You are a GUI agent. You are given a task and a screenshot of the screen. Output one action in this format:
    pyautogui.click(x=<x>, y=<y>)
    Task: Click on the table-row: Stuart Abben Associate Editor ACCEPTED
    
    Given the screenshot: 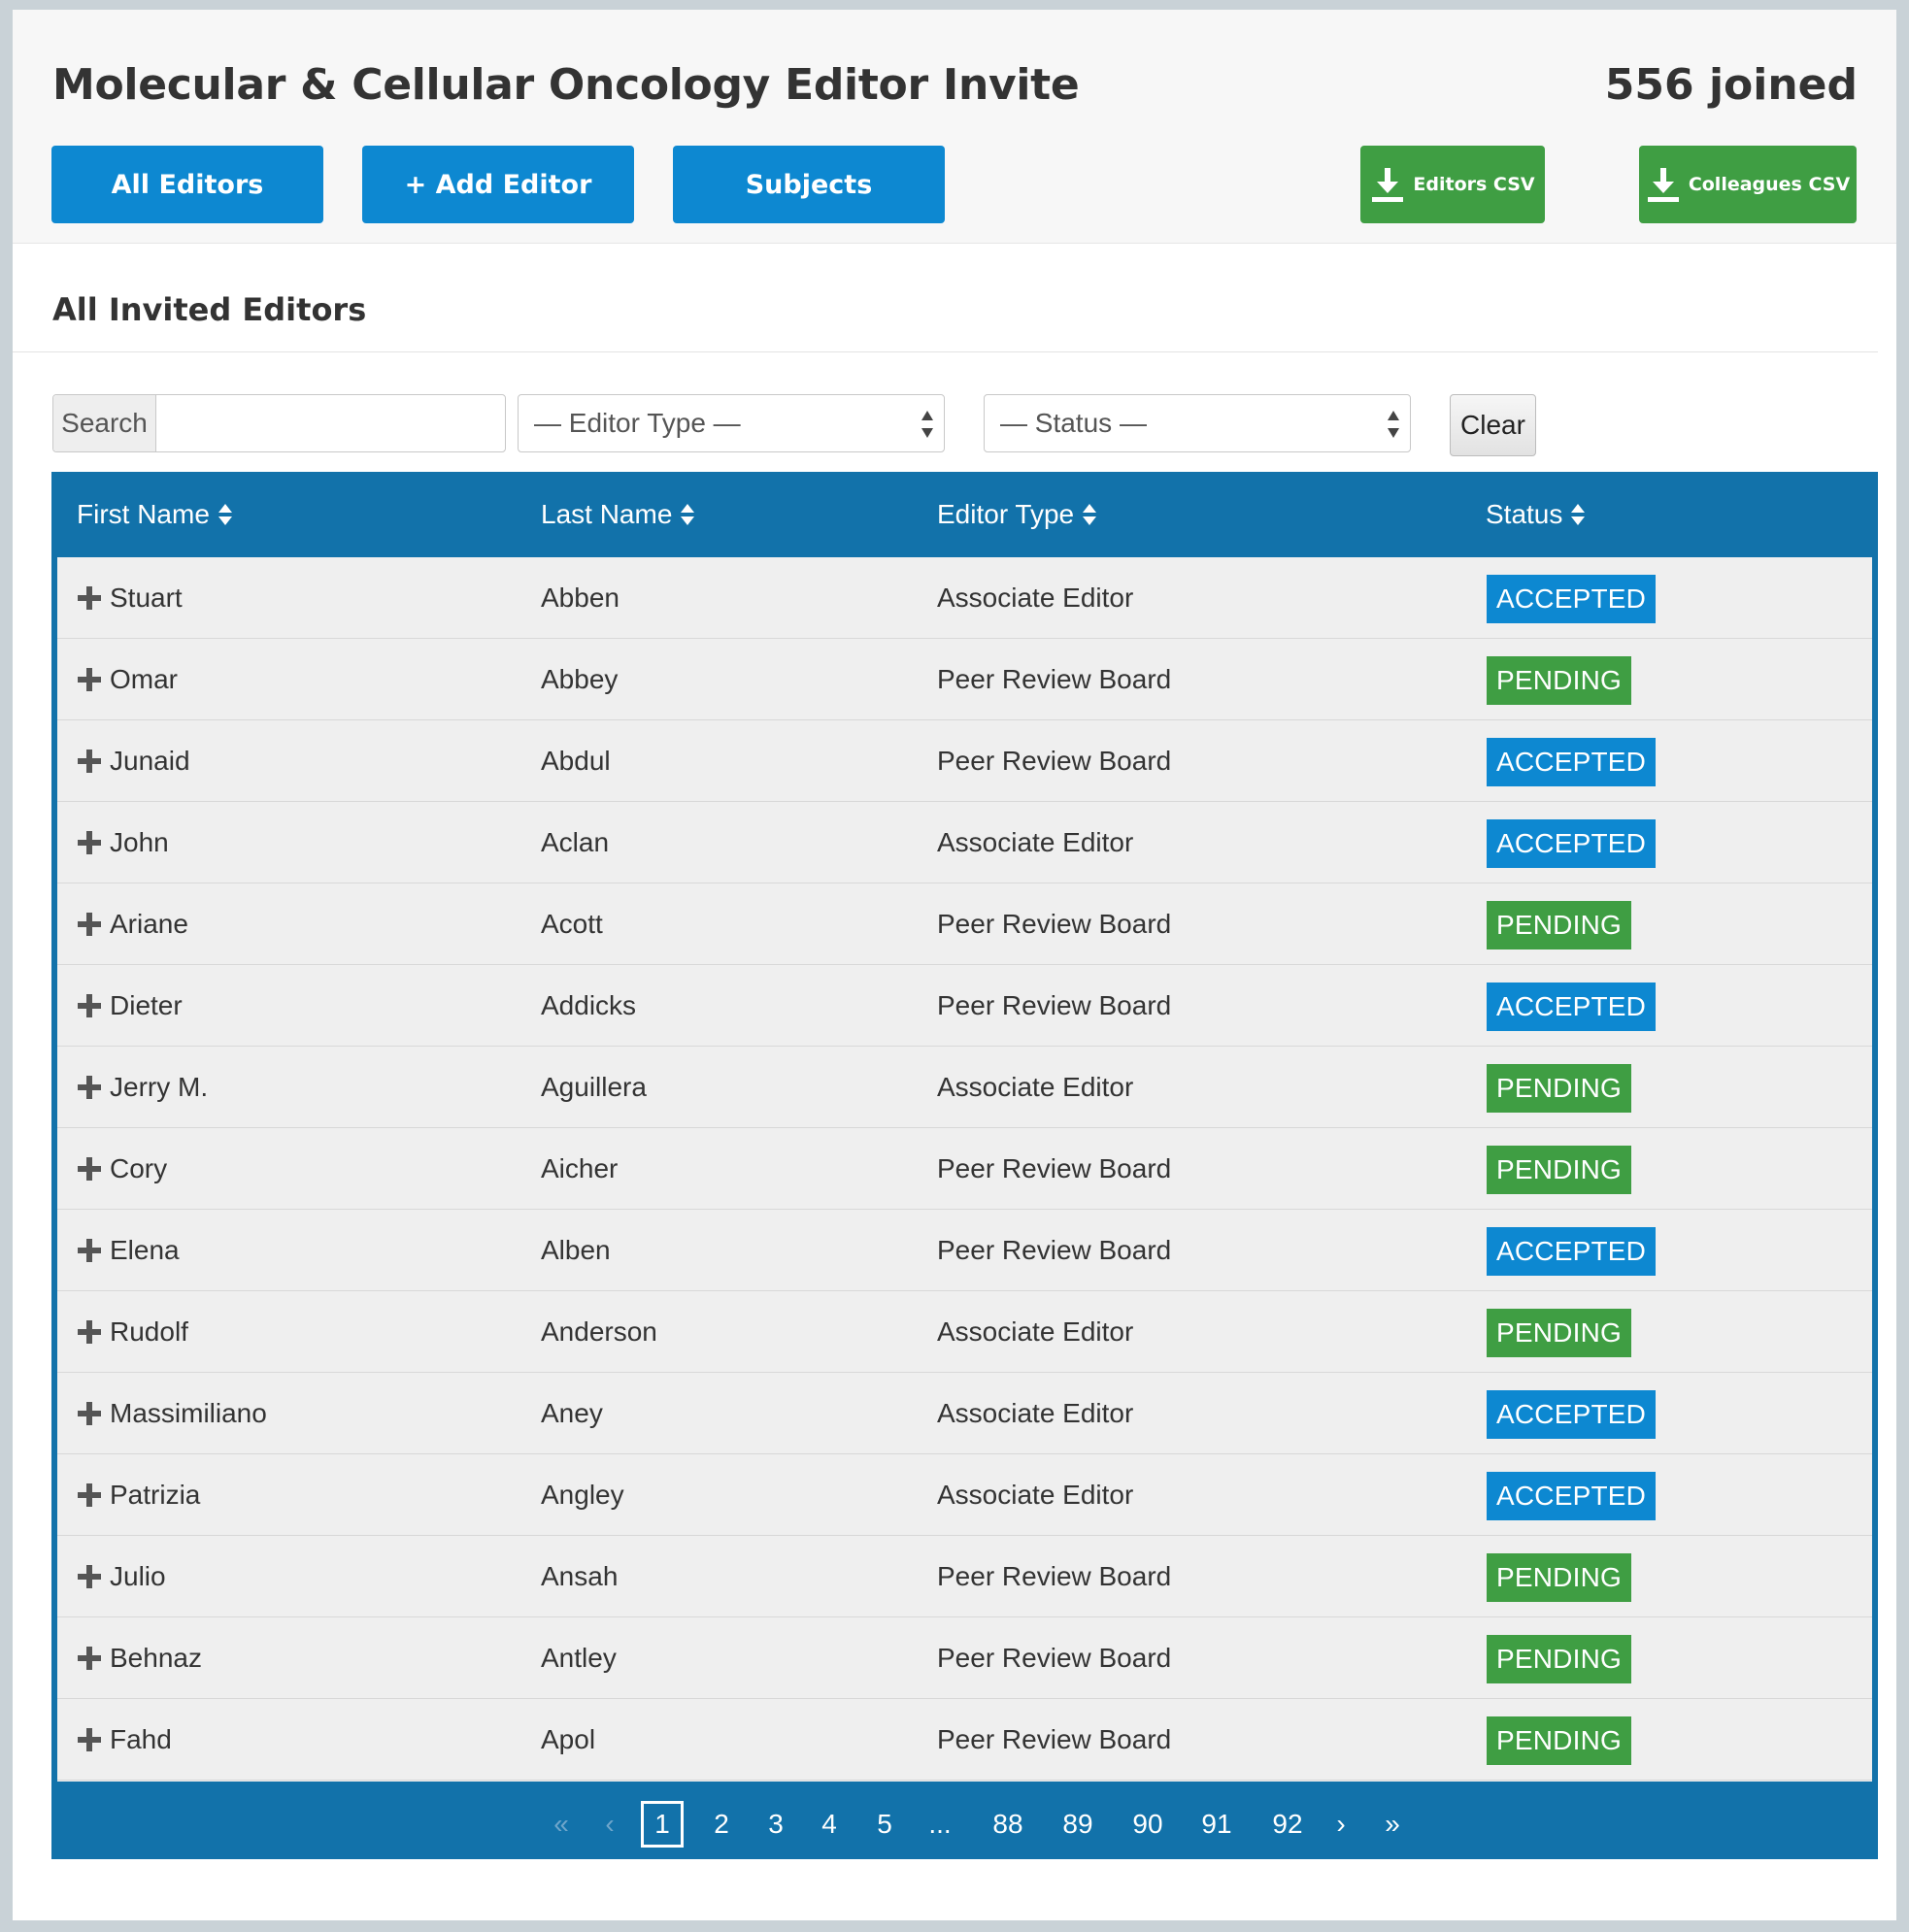 What is the action you would take?
    pyautogui.click(x=964, y=598)
    